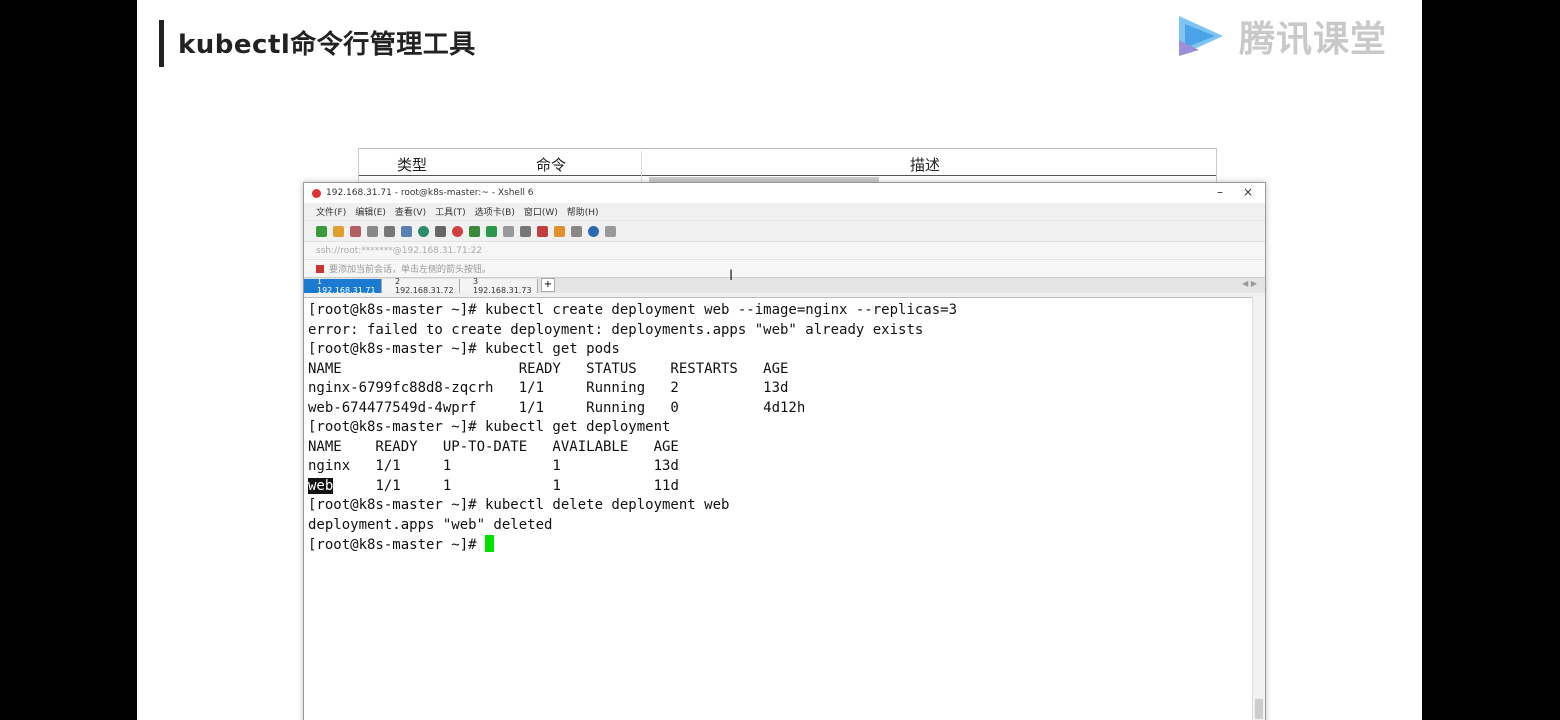  What do you see at coordinates (327, 45) in the screenshot?
I see `slide-title: kubectl命令行管理工具` at bounding box center [327, 45].